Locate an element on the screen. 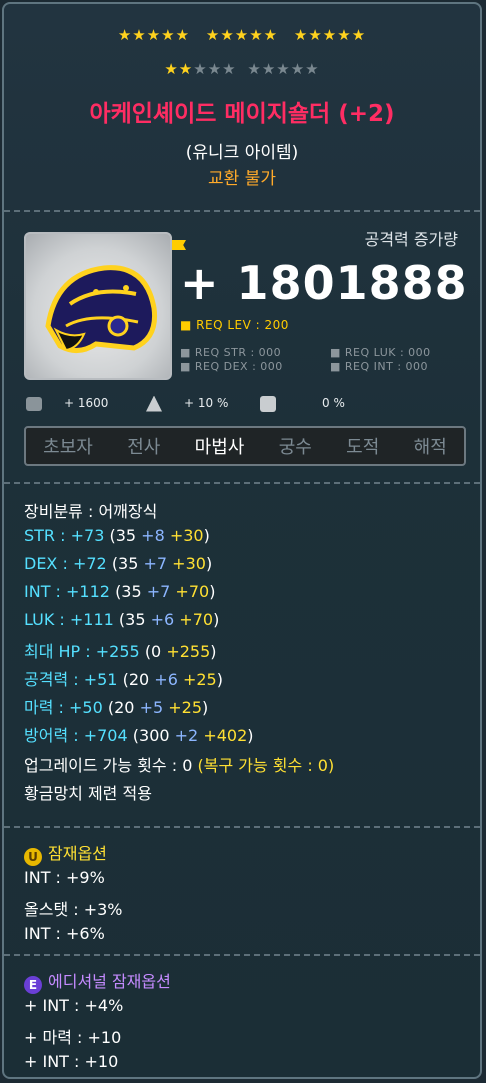 The image size is (486, 1083). stat-luk: LUK : +111 (35 +6 +70) is located at coordinates (122, 619).